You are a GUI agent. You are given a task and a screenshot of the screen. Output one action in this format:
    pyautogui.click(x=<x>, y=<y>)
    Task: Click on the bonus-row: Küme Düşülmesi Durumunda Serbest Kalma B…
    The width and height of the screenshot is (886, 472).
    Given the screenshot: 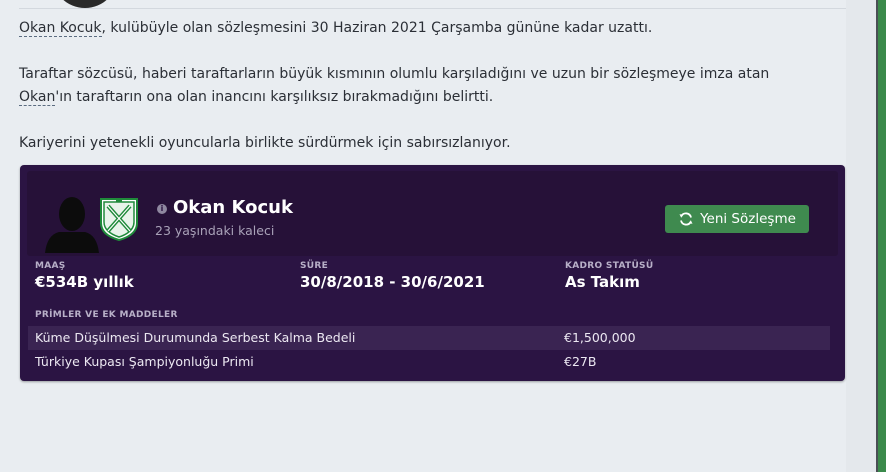 What is the action you would take?
    pyautogui.click(x=429, y=338)
    